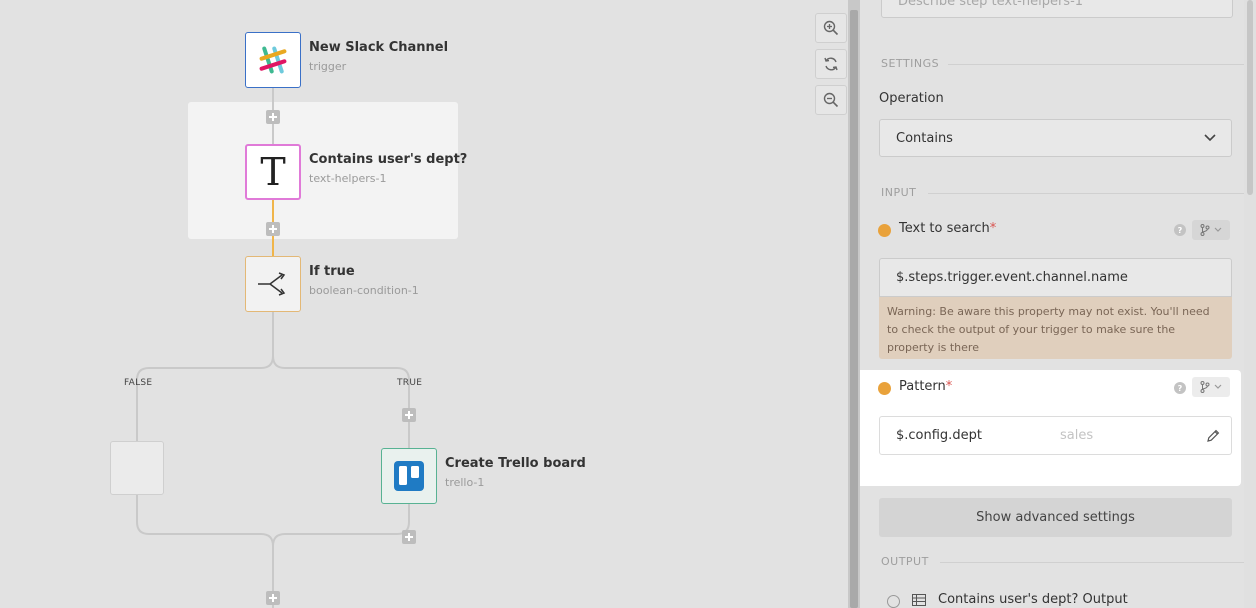 The image size is (1256, 608). I want to click on output-section-label: OUTPUT, so click(905, 561).